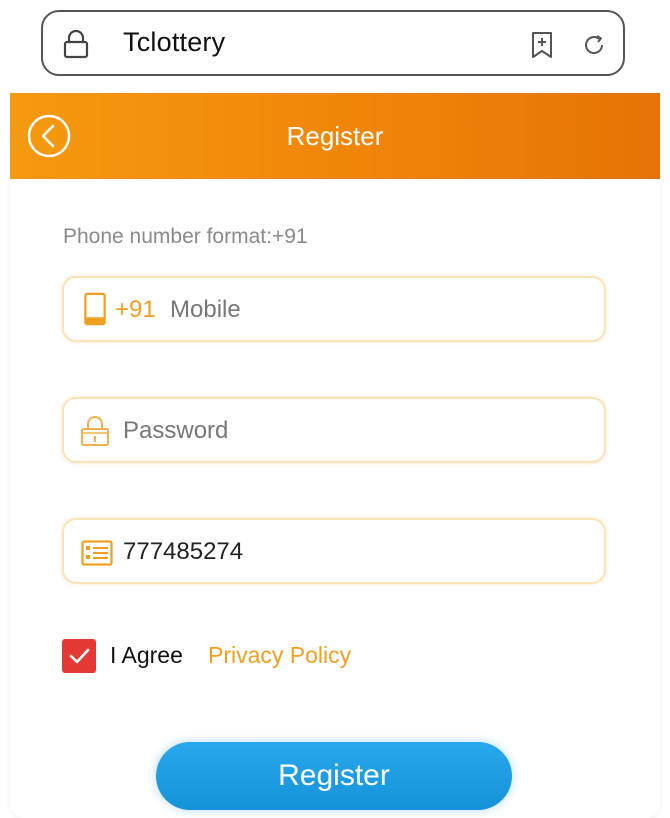 Image resolution: width=670 pixels, height=818 pixels. What do you see at coordinates (542, 45) in the screenshot?
I see `bookmark-add-icon` at bounding box center [542, 45].